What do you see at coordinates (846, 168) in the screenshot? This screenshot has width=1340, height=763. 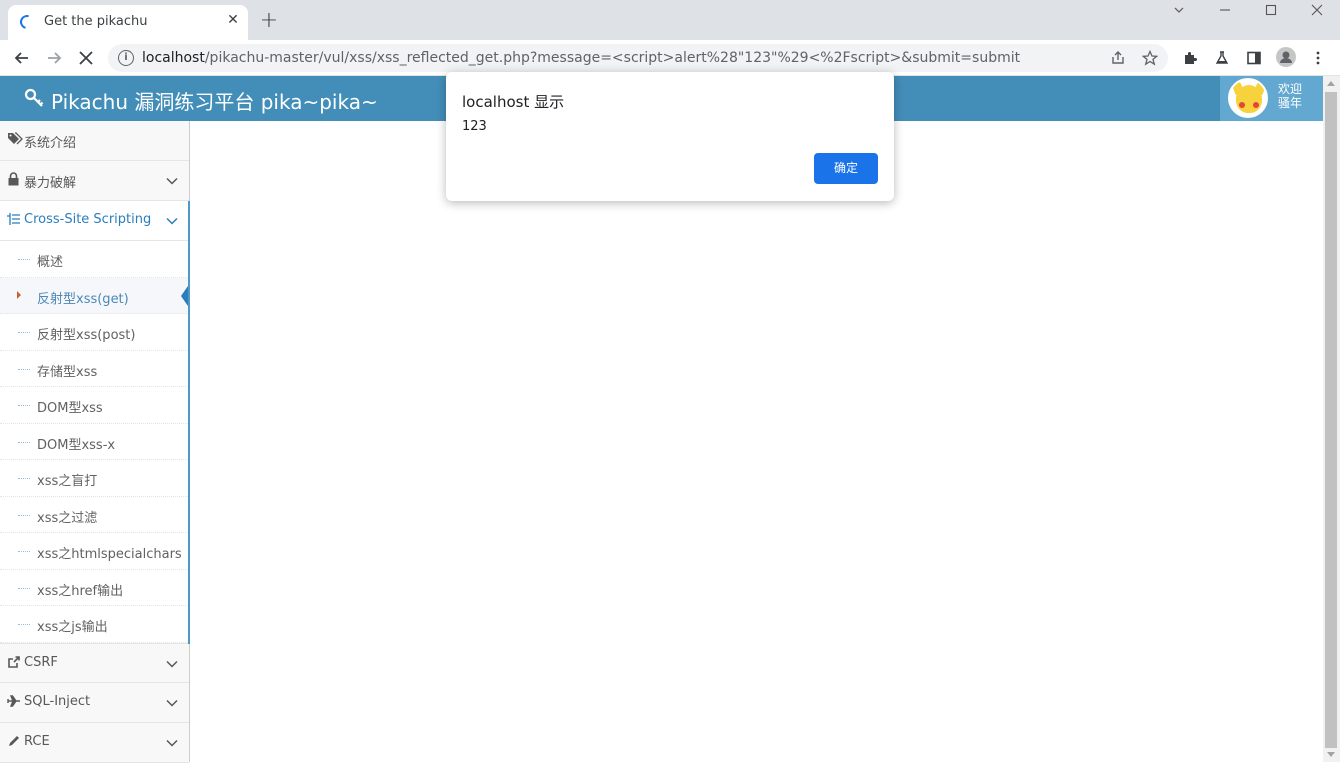 I see `ok-button: 确定` at bounding box center [846, 168].